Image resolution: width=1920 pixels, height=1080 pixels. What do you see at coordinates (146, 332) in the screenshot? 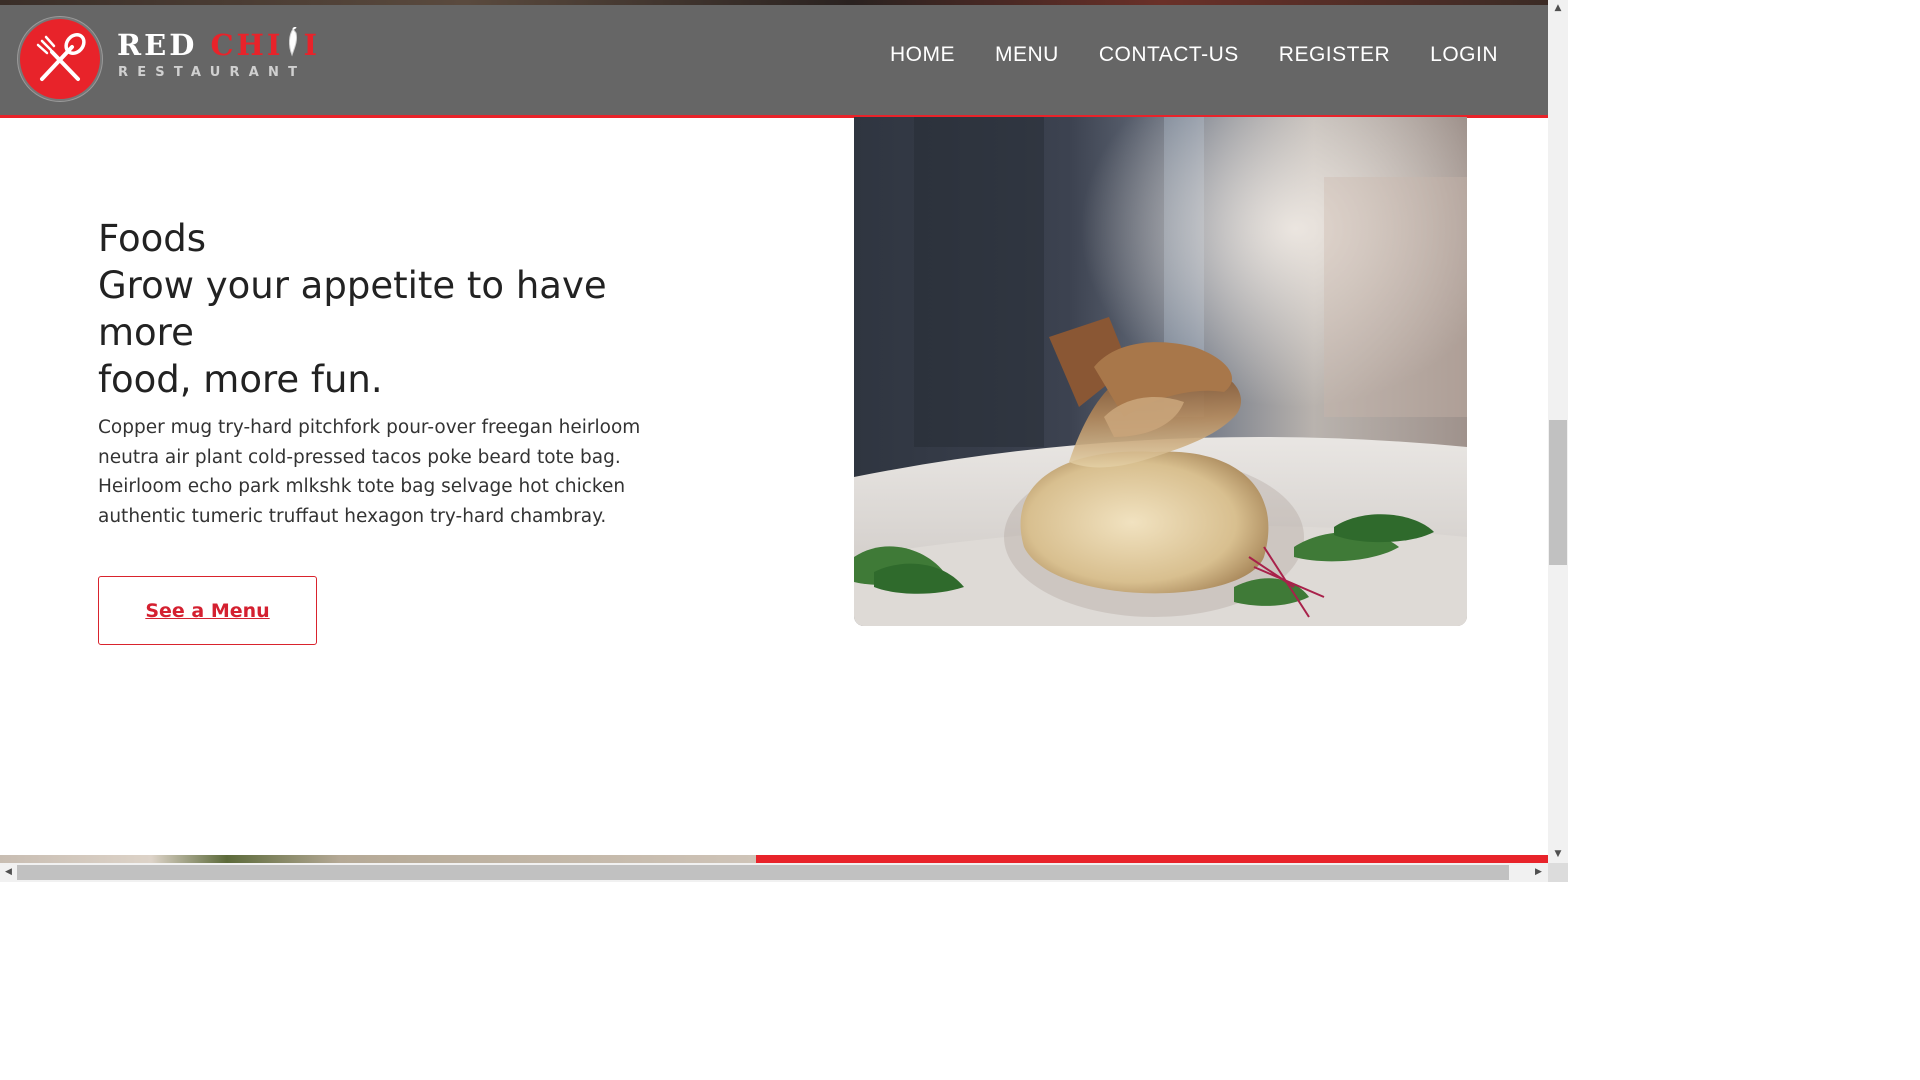
I see `hero-title-line: more` at bounding box center [146, 332].